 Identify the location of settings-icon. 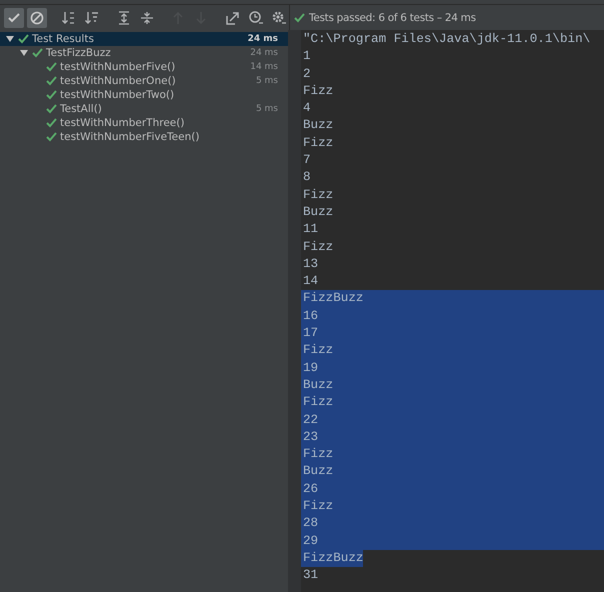
(279, 18).